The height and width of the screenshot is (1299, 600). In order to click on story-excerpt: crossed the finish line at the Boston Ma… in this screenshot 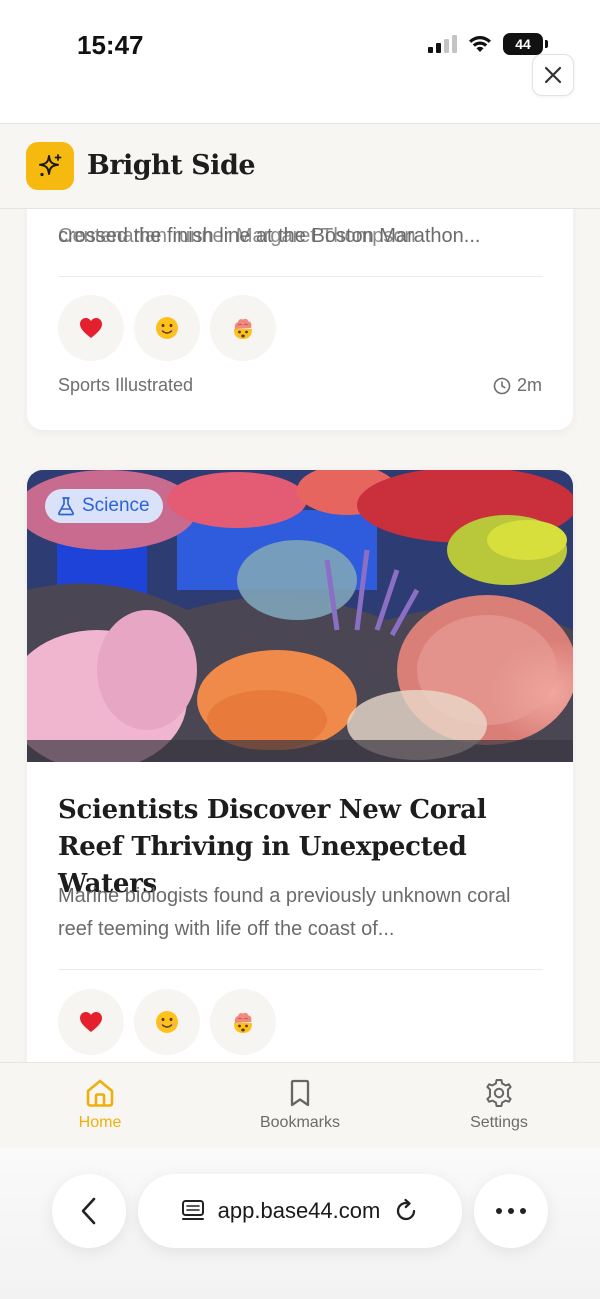, I will do `click(269, 236)`.